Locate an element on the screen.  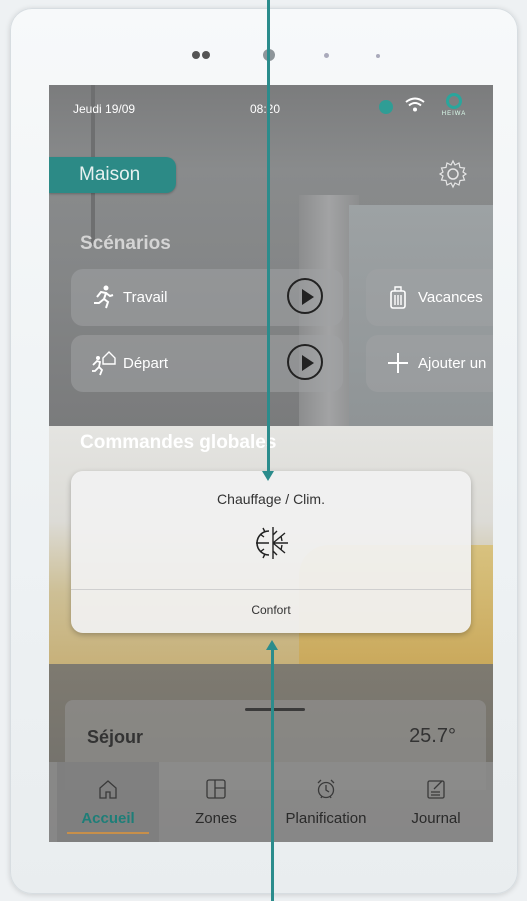
heiwa-logo: HEIWA is located at coordinates (454, 109).